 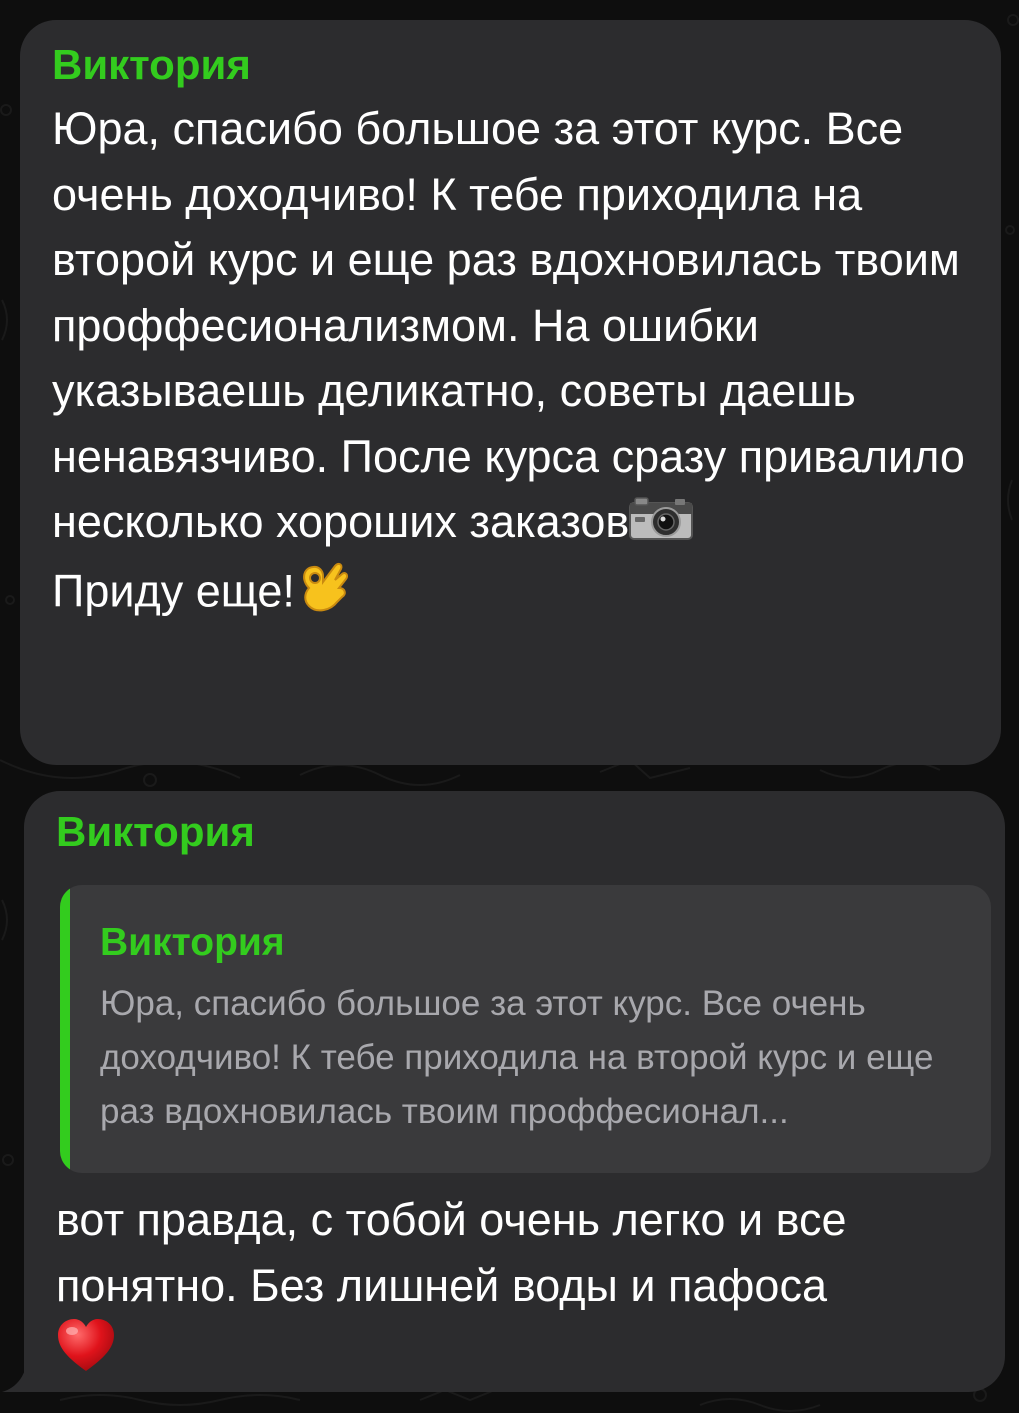 I want to click on camera-emoji-icon, so click(x=661, y=525).